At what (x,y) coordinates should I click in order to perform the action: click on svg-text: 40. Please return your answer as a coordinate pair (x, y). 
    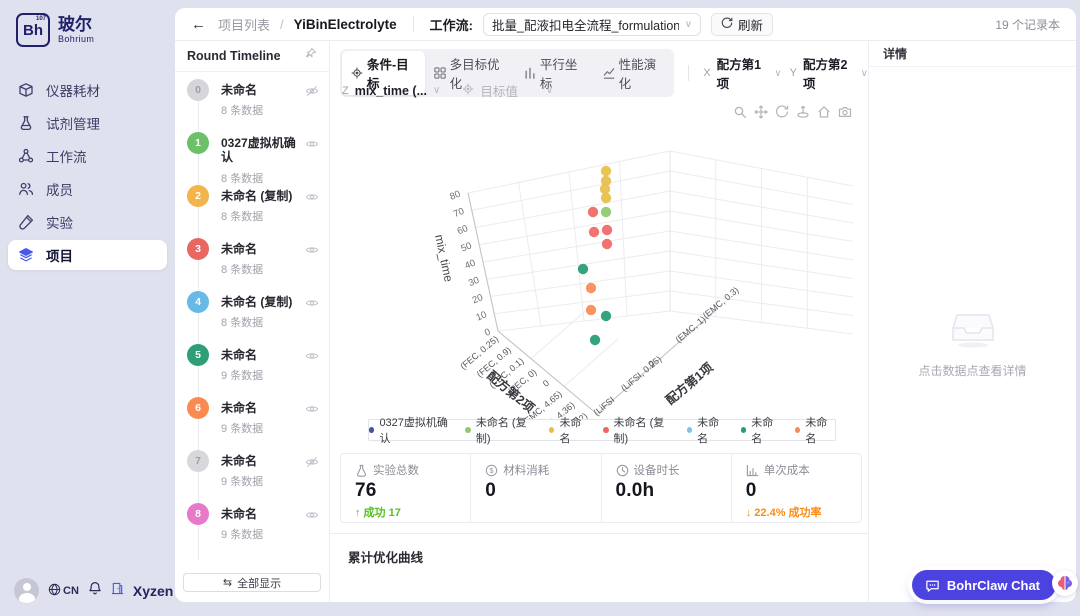
    Looking at the image, I should click on (470, 265).